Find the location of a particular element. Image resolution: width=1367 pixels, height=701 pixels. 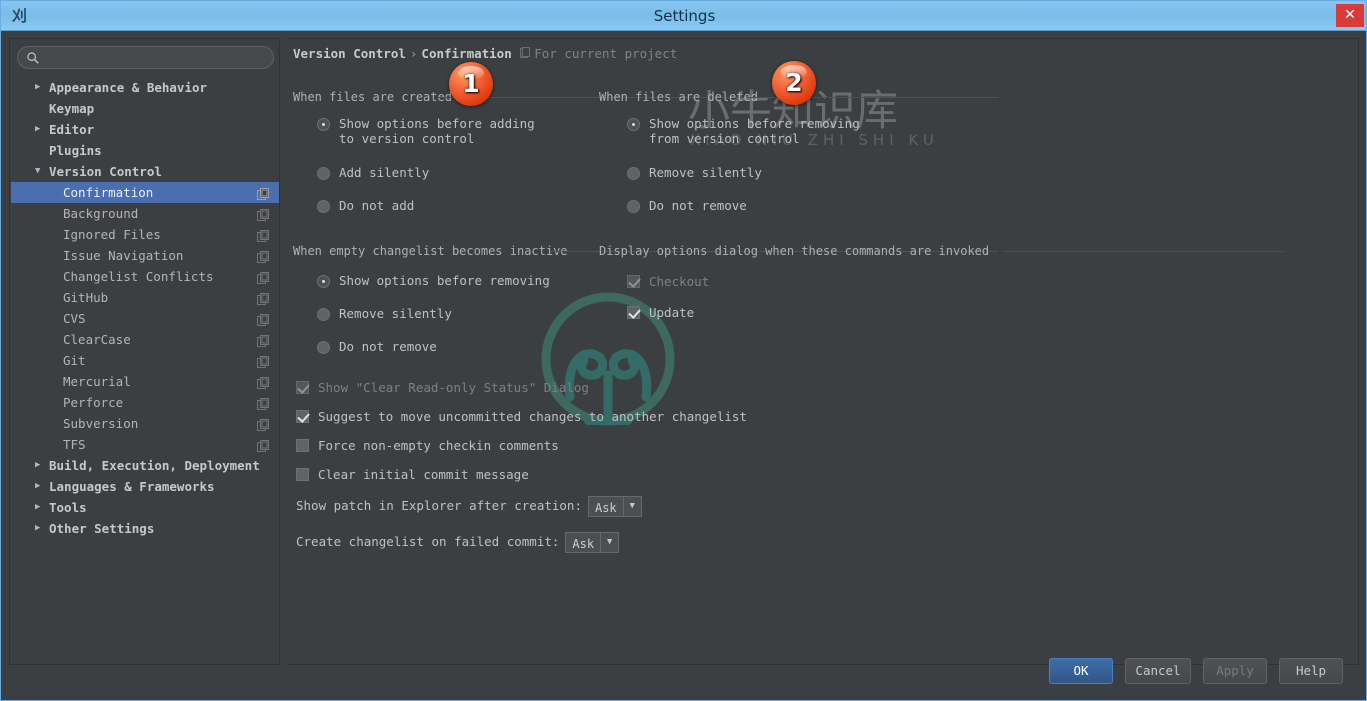

sidebar-item-clearcase: ClearCase is located at coordinates (145, 339).